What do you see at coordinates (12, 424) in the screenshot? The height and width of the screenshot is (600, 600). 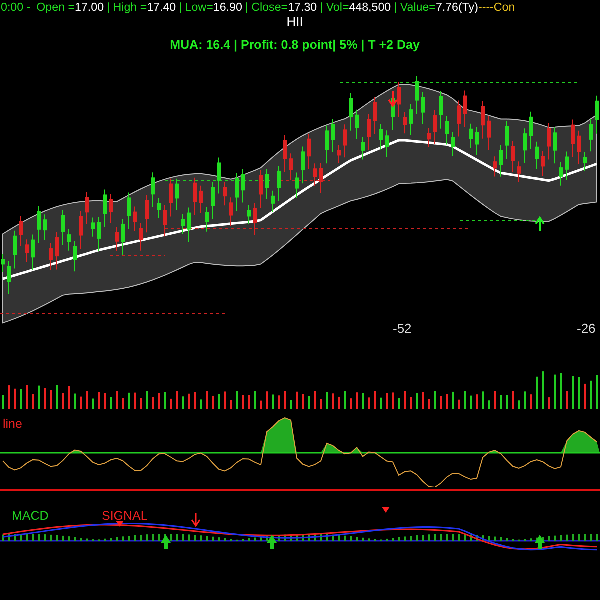 I see `indicator-label: line` at bounding box center [12, 424].